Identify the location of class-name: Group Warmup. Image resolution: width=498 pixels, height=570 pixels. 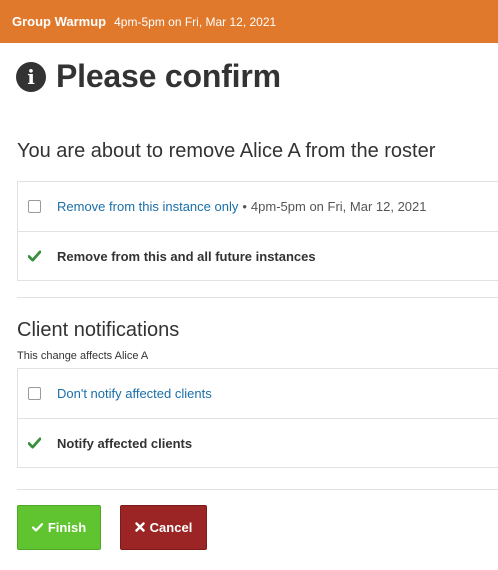
(59, 21).